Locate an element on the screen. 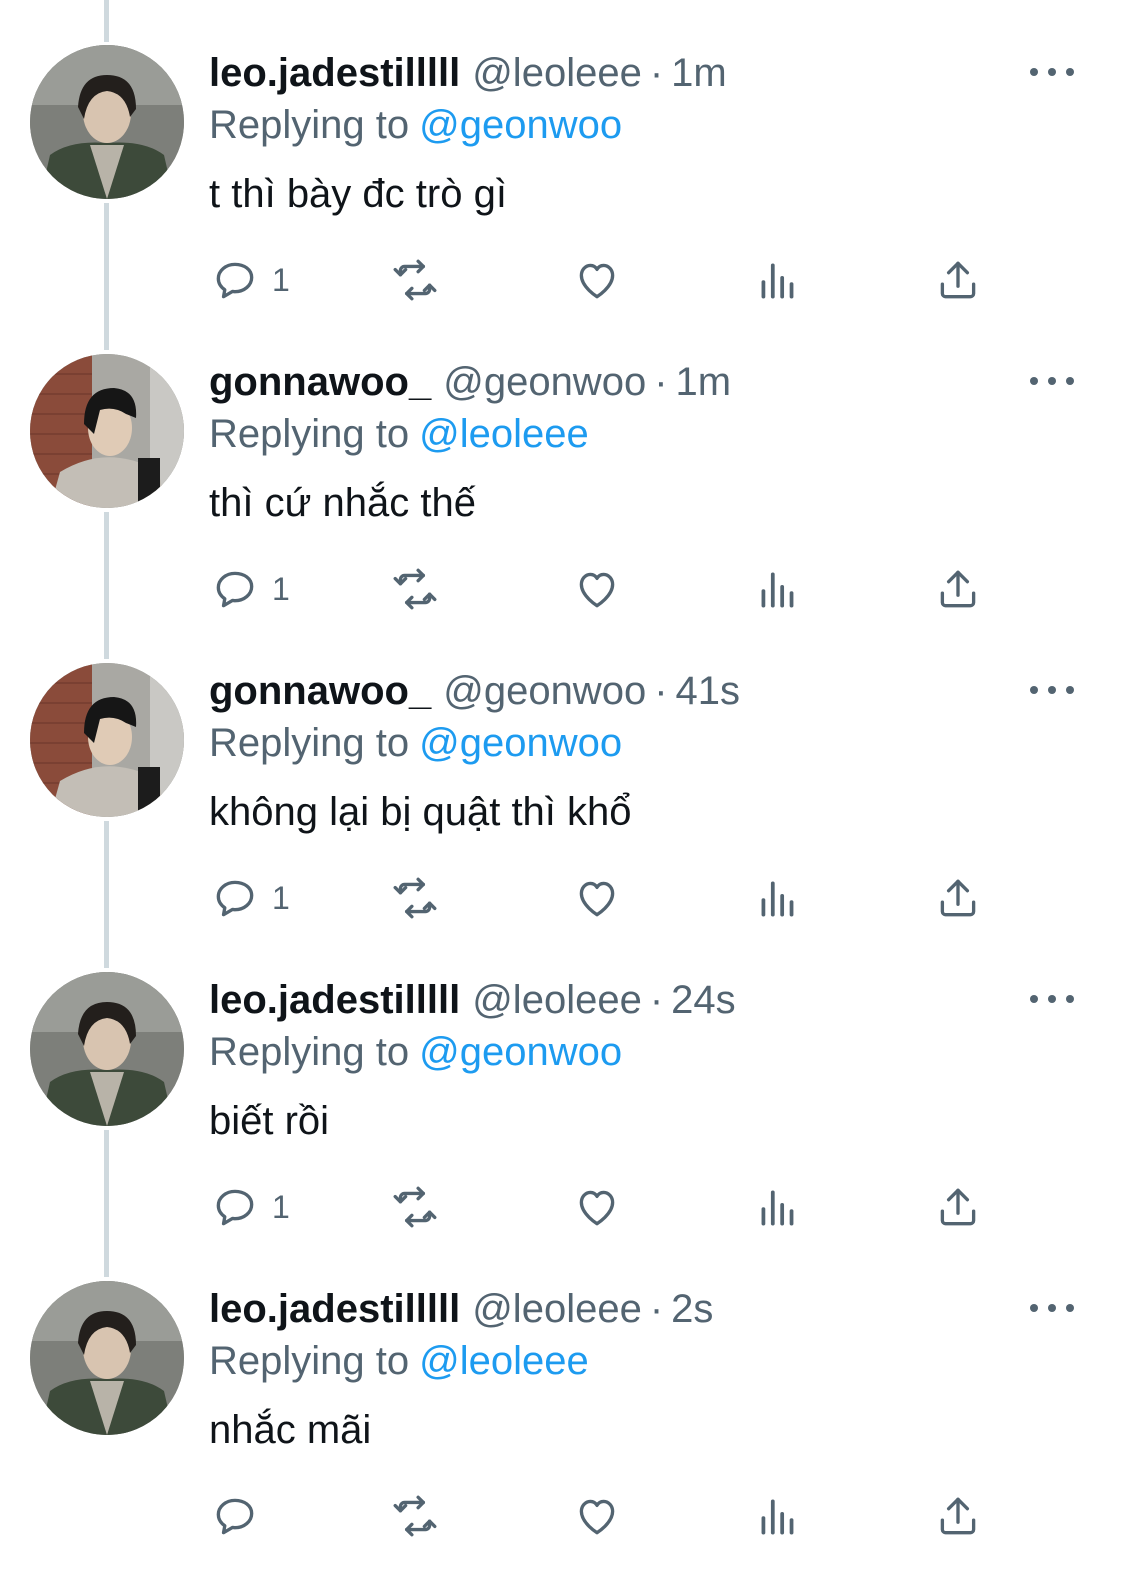 Image resolution: width=1125 pixels, height=1583 pixels. timestamp: 41s is located at coordinates (708, 691).